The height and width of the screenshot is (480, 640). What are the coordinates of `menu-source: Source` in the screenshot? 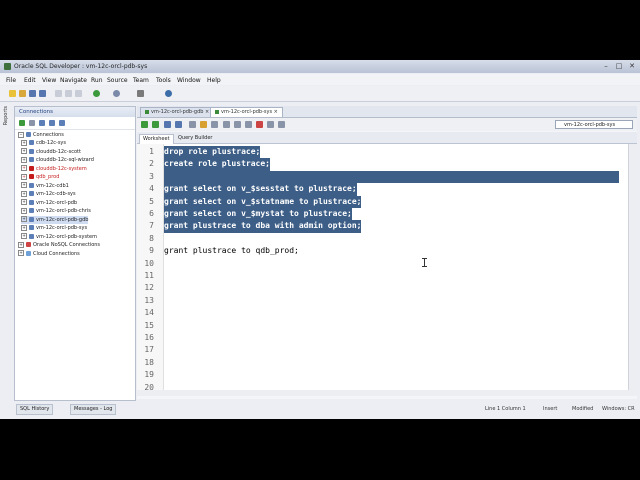 It's located at (117, 80).